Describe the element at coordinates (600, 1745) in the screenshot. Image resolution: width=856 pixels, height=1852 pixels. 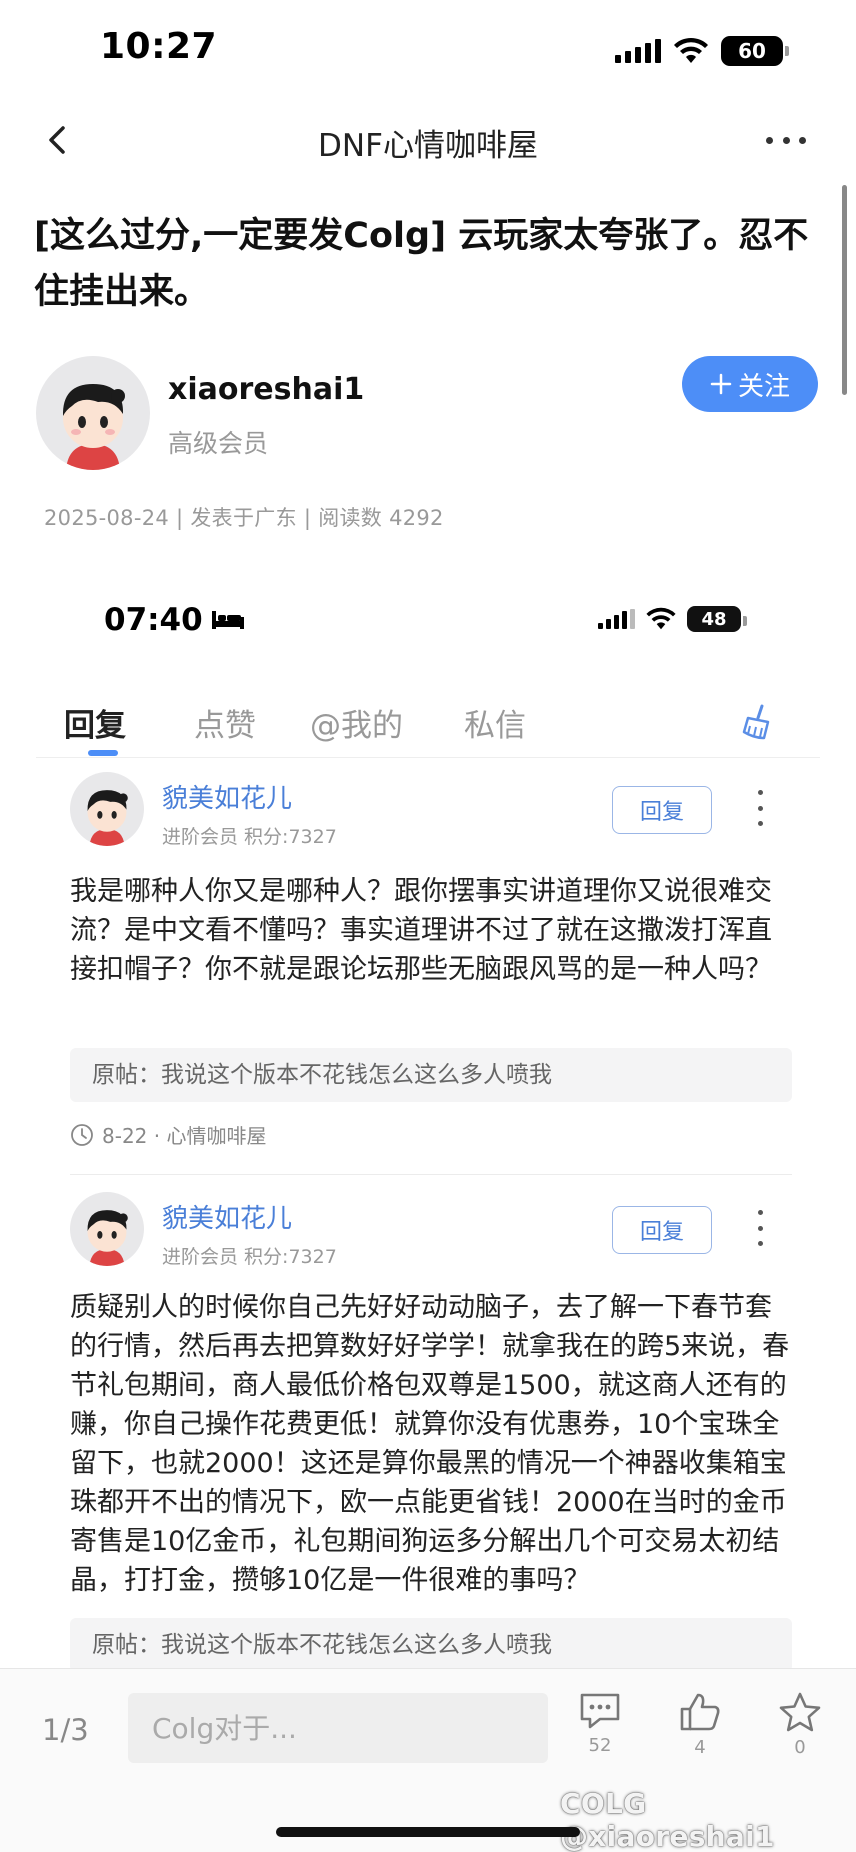
I see `comments-count: 52` at that location.